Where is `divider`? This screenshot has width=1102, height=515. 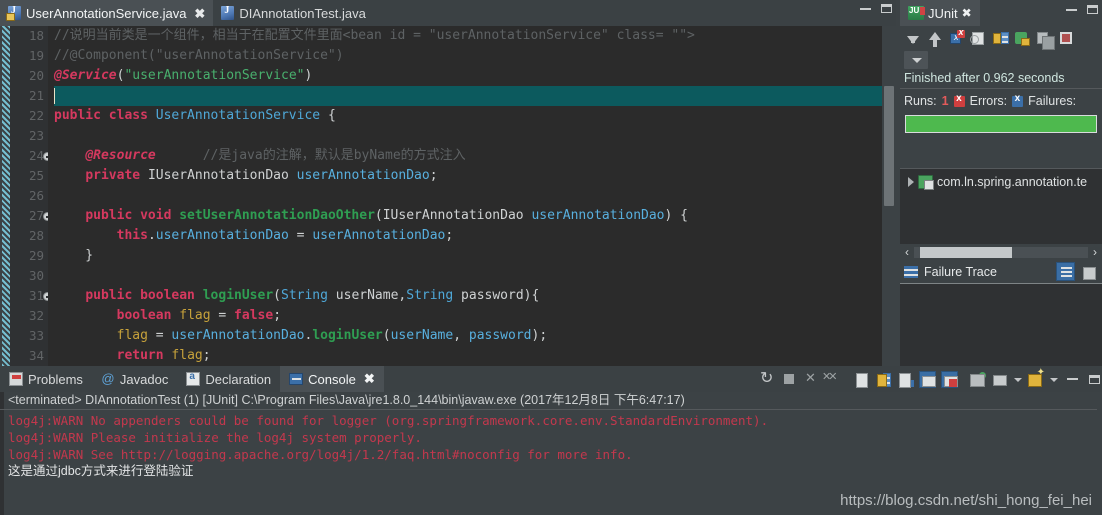
divider is located at coordinates (551, 409).